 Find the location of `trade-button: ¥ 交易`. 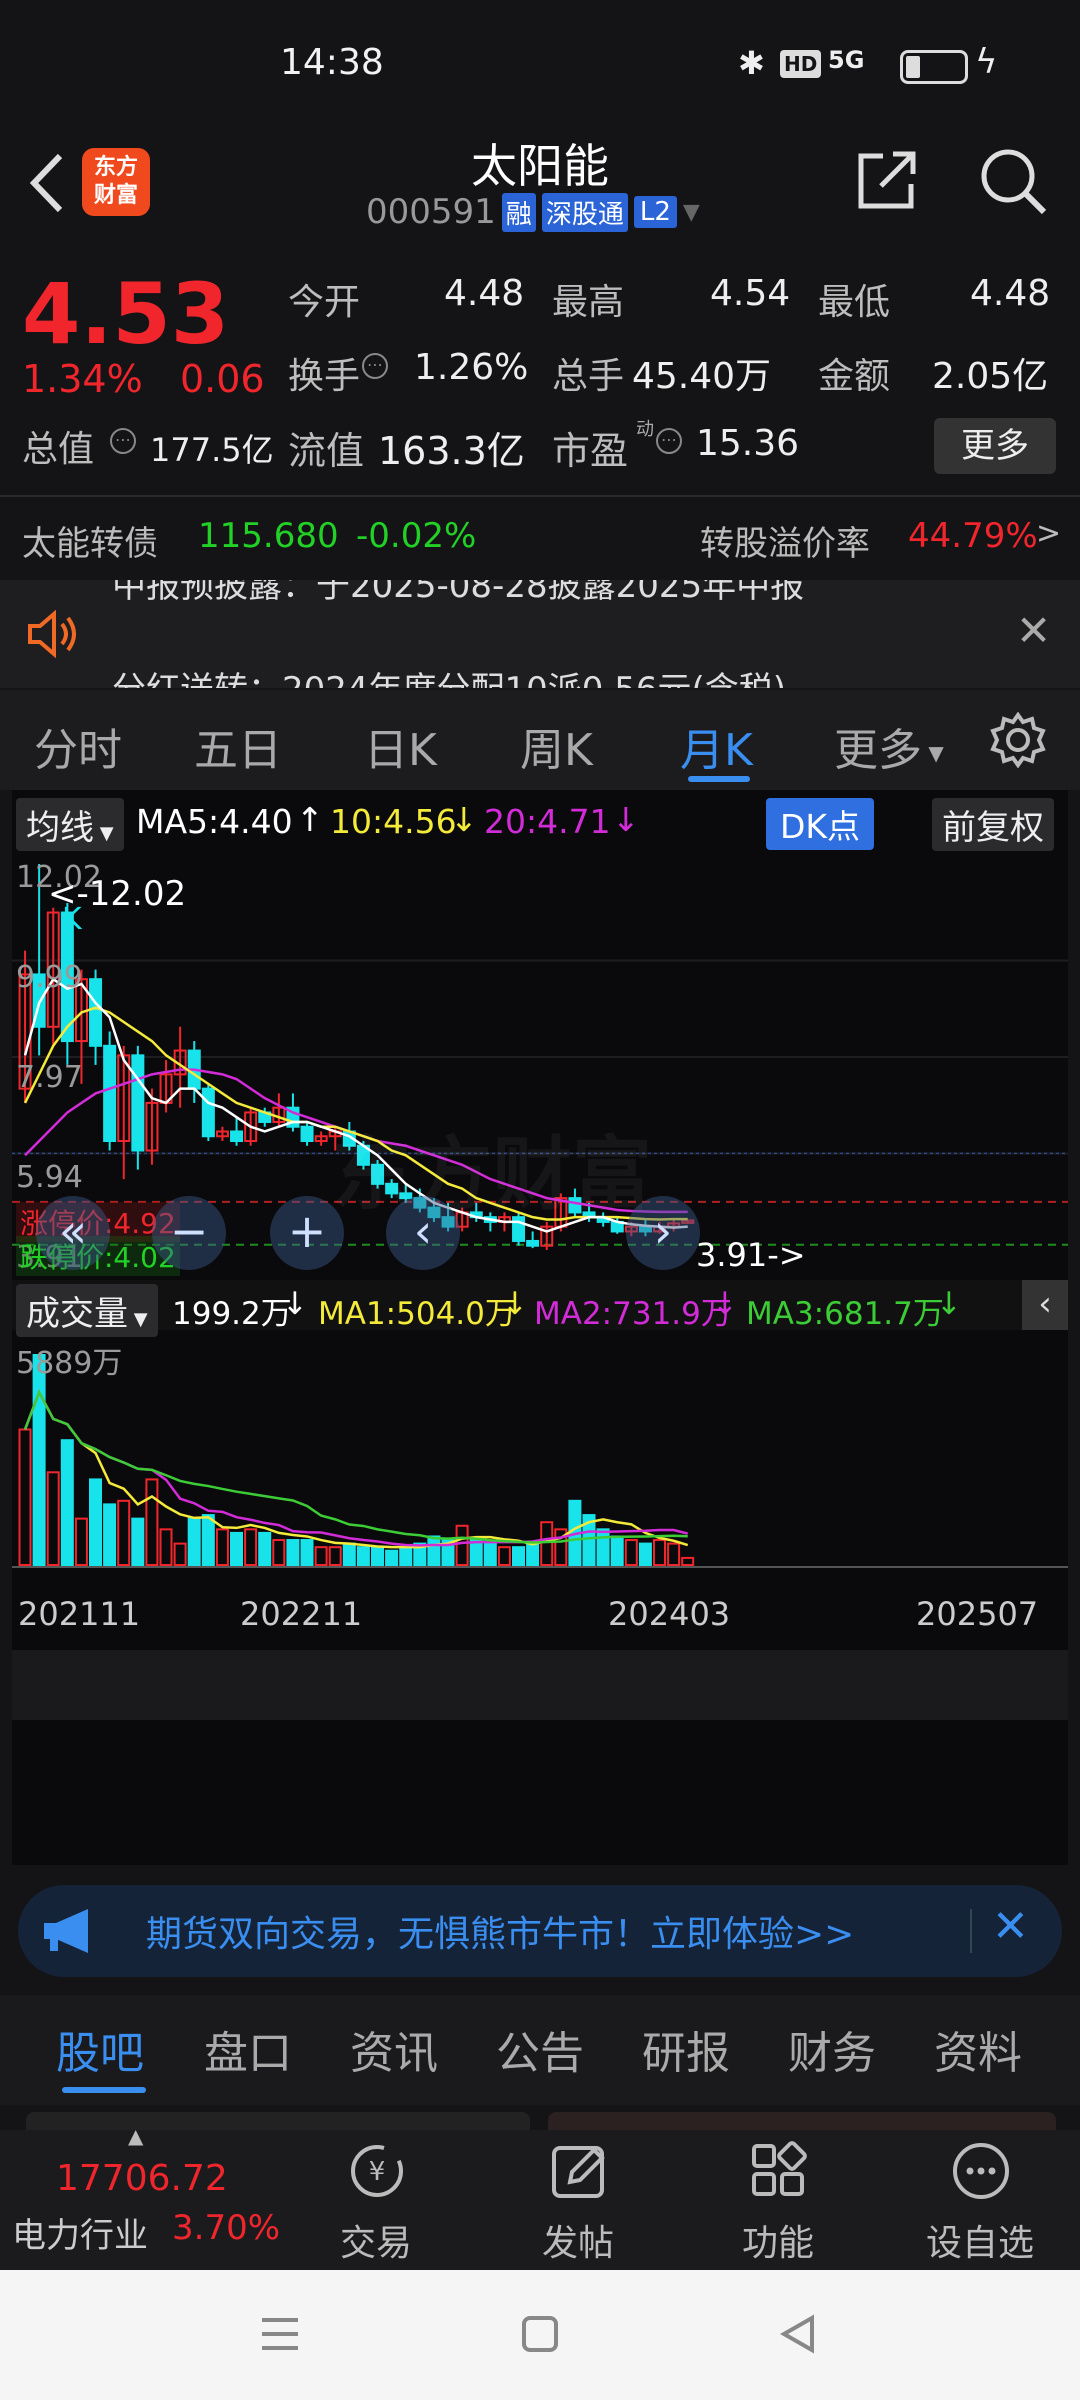

trade-button: ¥ 交易 is located at coordinates (376, 2202).